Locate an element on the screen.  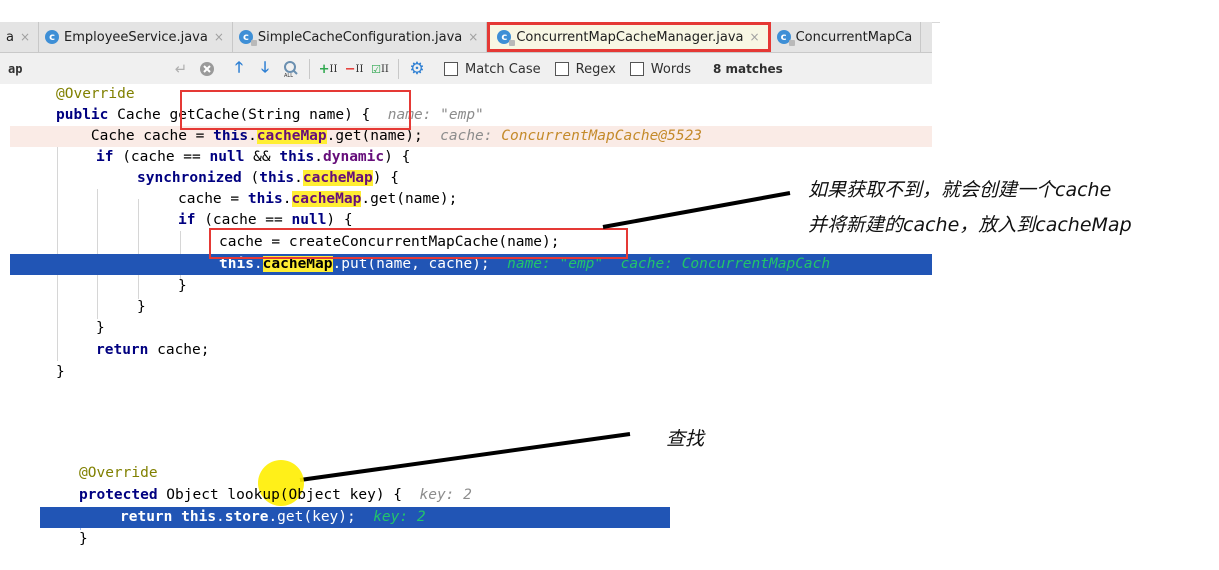
annotation-put-cachemap: 并将新建的cache，放入到cacheMap is located at coordinates (970, 225).